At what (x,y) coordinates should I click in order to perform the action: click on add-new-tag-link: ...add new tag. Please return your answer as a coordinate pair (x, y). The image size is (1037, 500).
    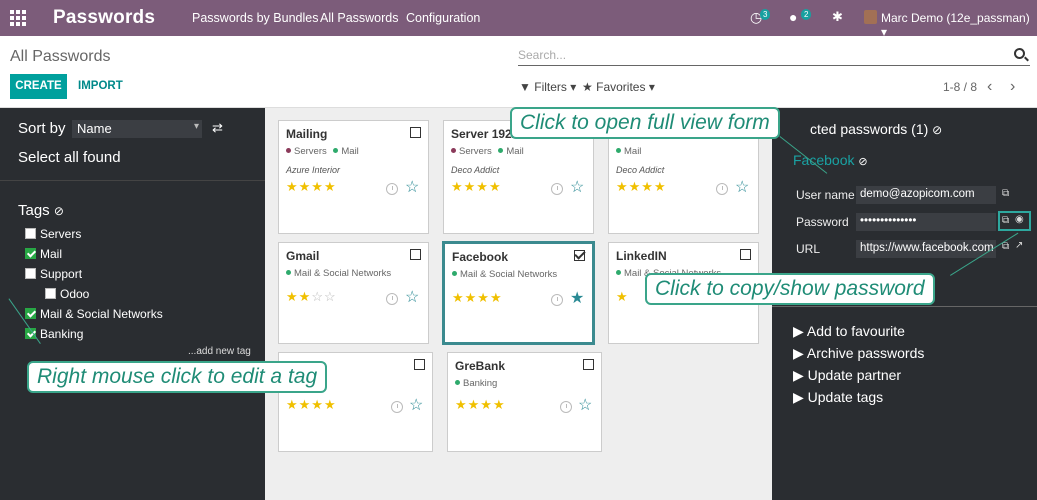
    Looking at the image, I should click on (219, 351).